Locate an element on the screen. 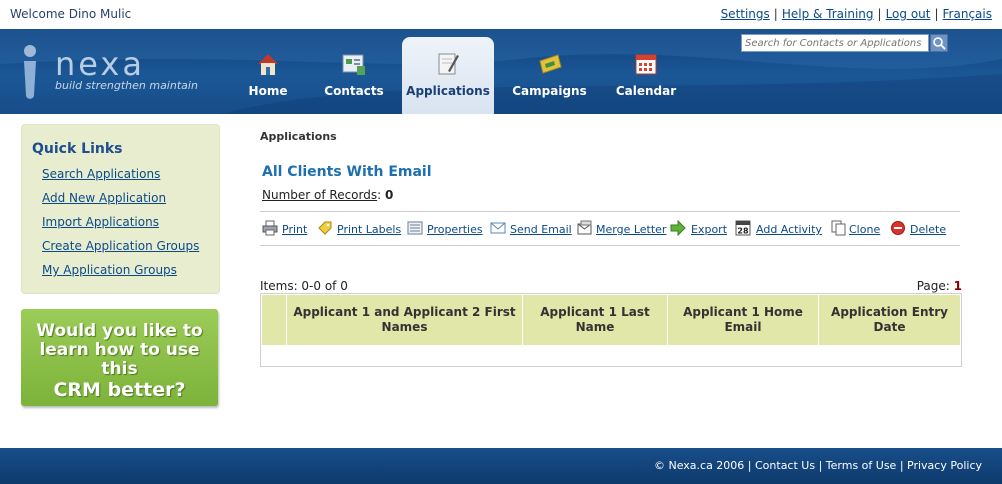 The width and height of the screenshot is (1002, 484). list-item: My Application Groups is located at coordinates (120, 275).